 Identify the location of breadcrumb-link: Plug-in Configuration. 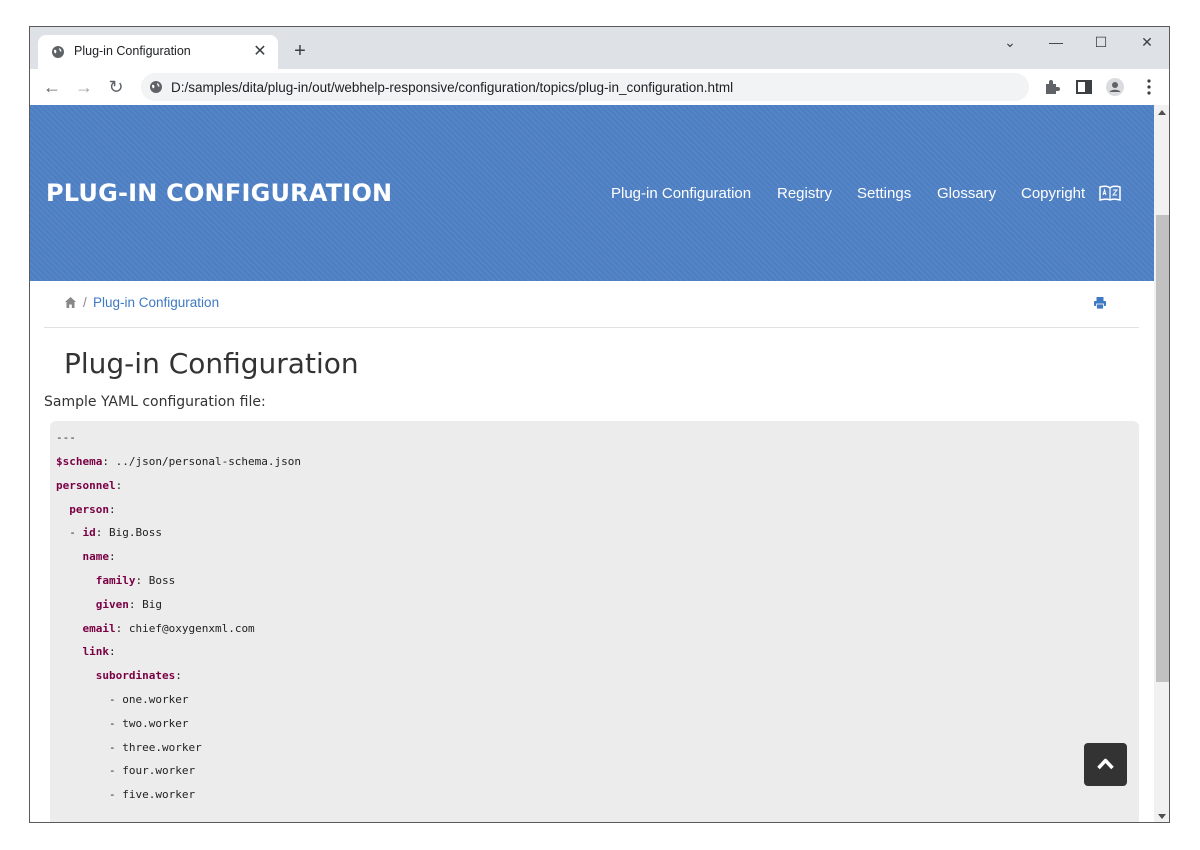
(156, 302).